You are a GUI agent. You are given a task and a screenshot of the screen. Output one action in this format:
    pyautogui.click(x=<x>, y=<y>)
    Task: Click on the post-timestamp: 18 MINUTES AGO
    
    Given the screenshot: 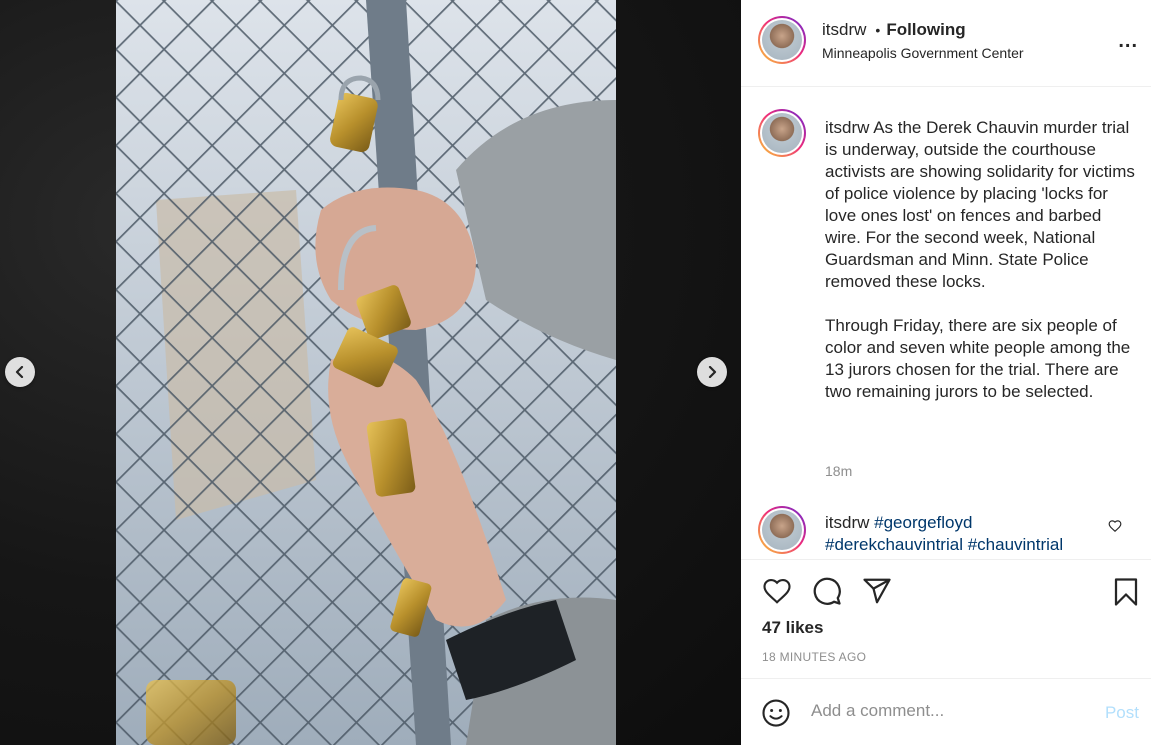 What is the action you would take?
    pyautogui.click(x=814, y=657)
    